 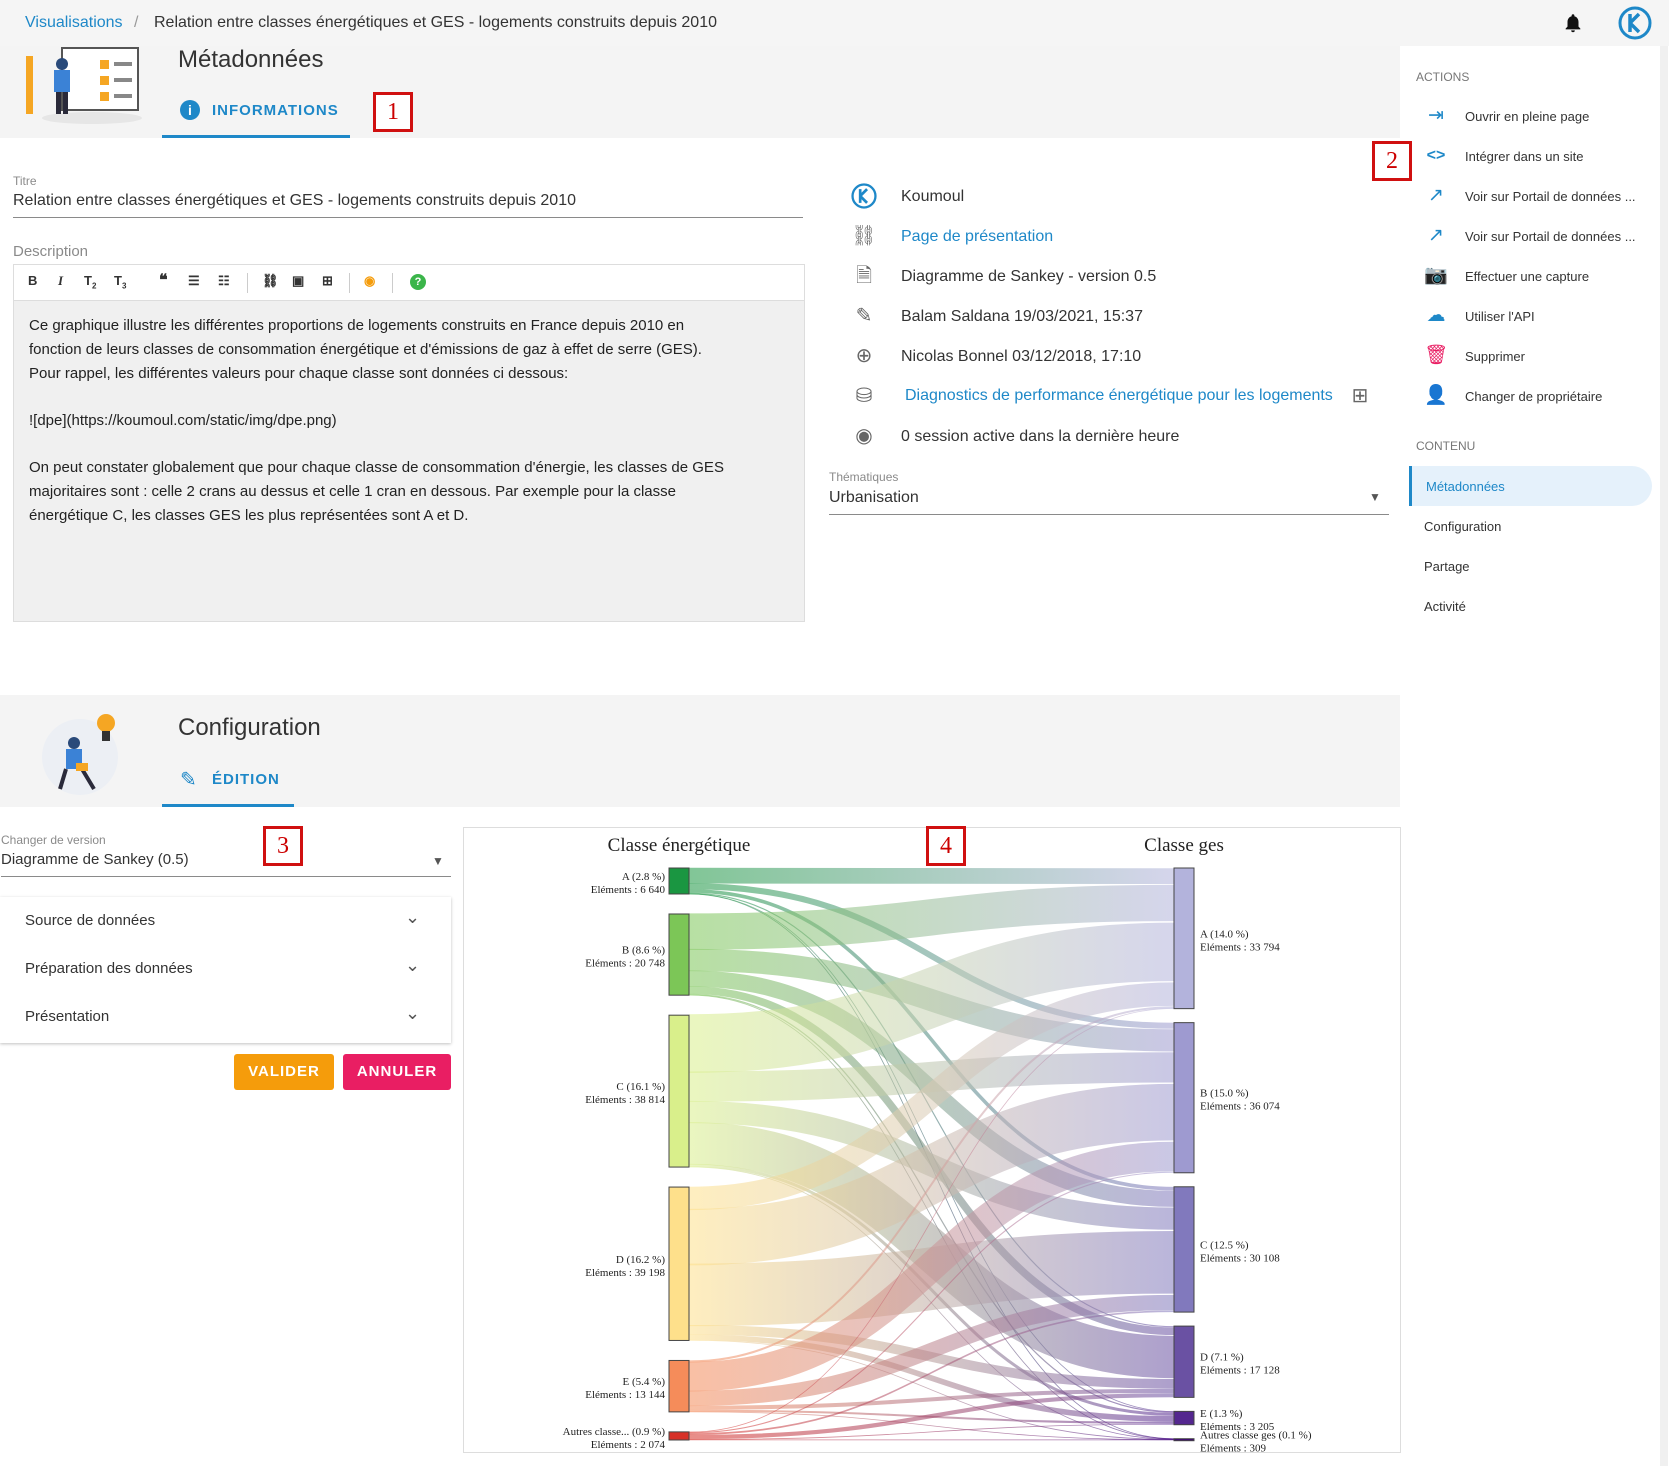 What do you see at coordinates (90, 282) in the screenshot?
I see `heading2-button: T2` at bounding box center [90, 282].